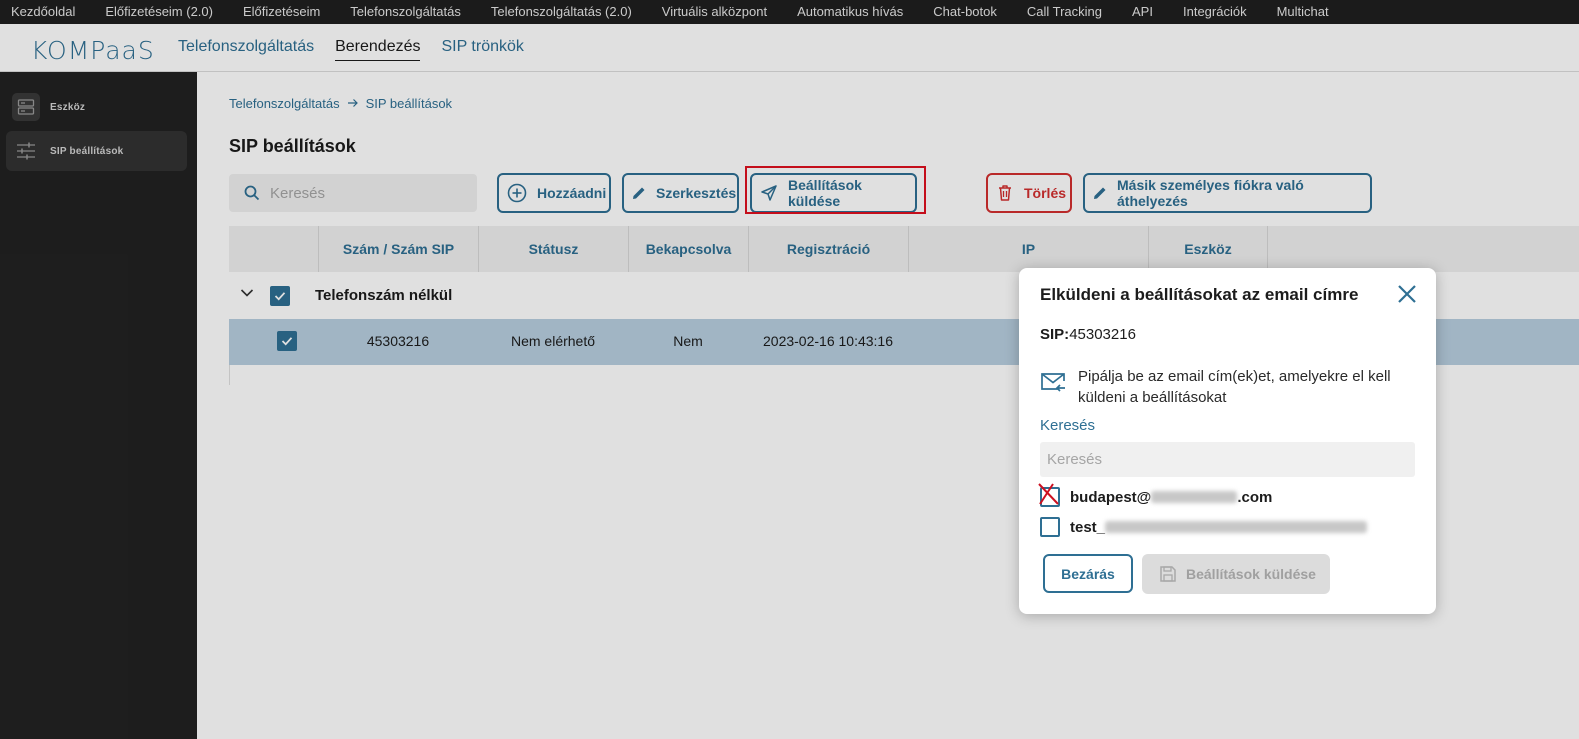 This screenshot has height=739, width=1579. I want to click on email-prefix: test_, so click(1088, 527).